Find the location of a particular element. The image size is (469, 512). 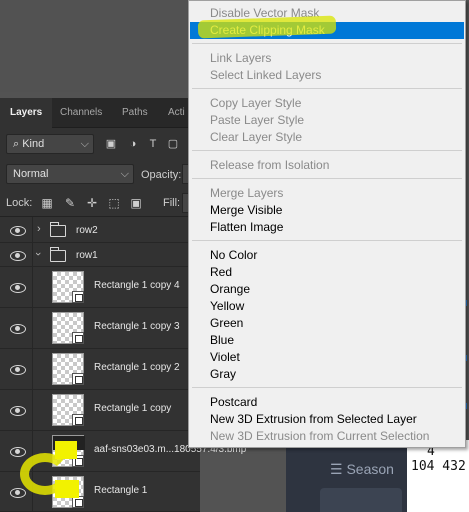

menu-item-blue: Blue is located at coordinates (327, 340).